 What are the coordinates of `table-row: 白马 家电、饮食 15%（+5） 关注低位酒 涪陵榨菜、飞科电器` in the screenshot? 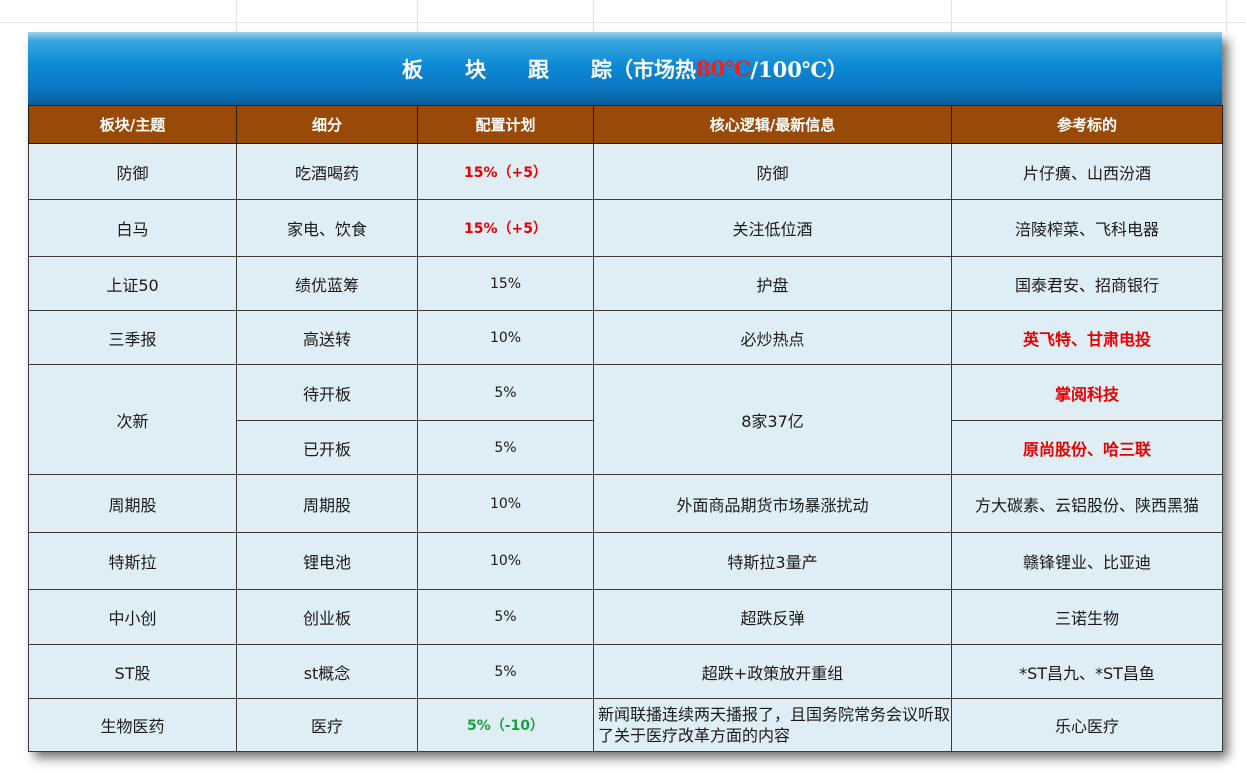 It's located at (625, 228).